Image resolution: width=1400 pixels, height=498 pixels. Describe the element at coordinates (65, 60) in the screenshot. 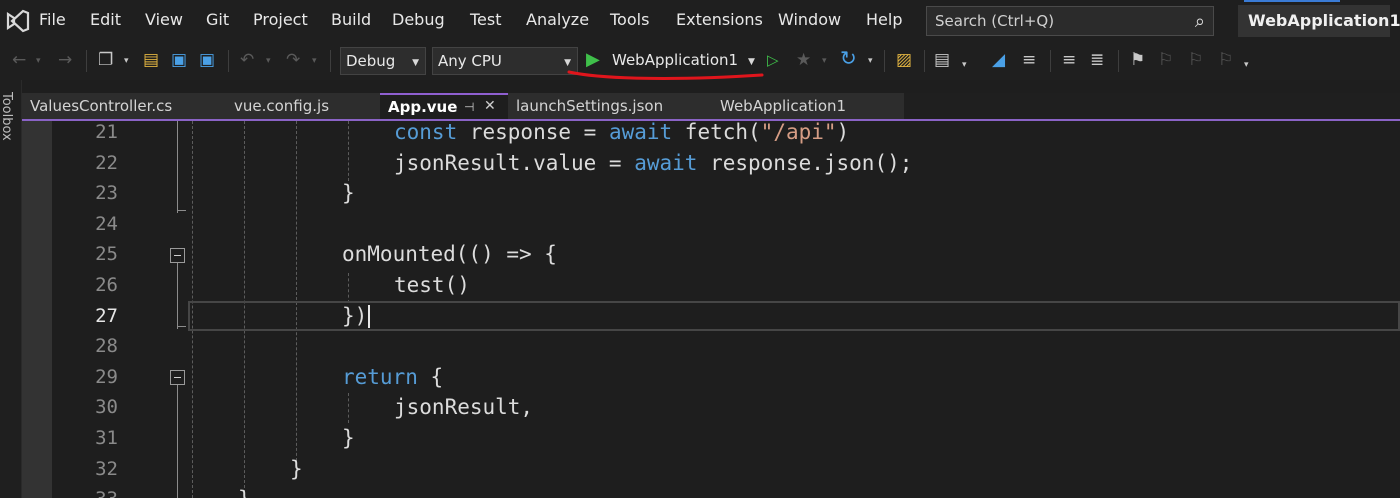

I see `forward-icon: →` at that location.